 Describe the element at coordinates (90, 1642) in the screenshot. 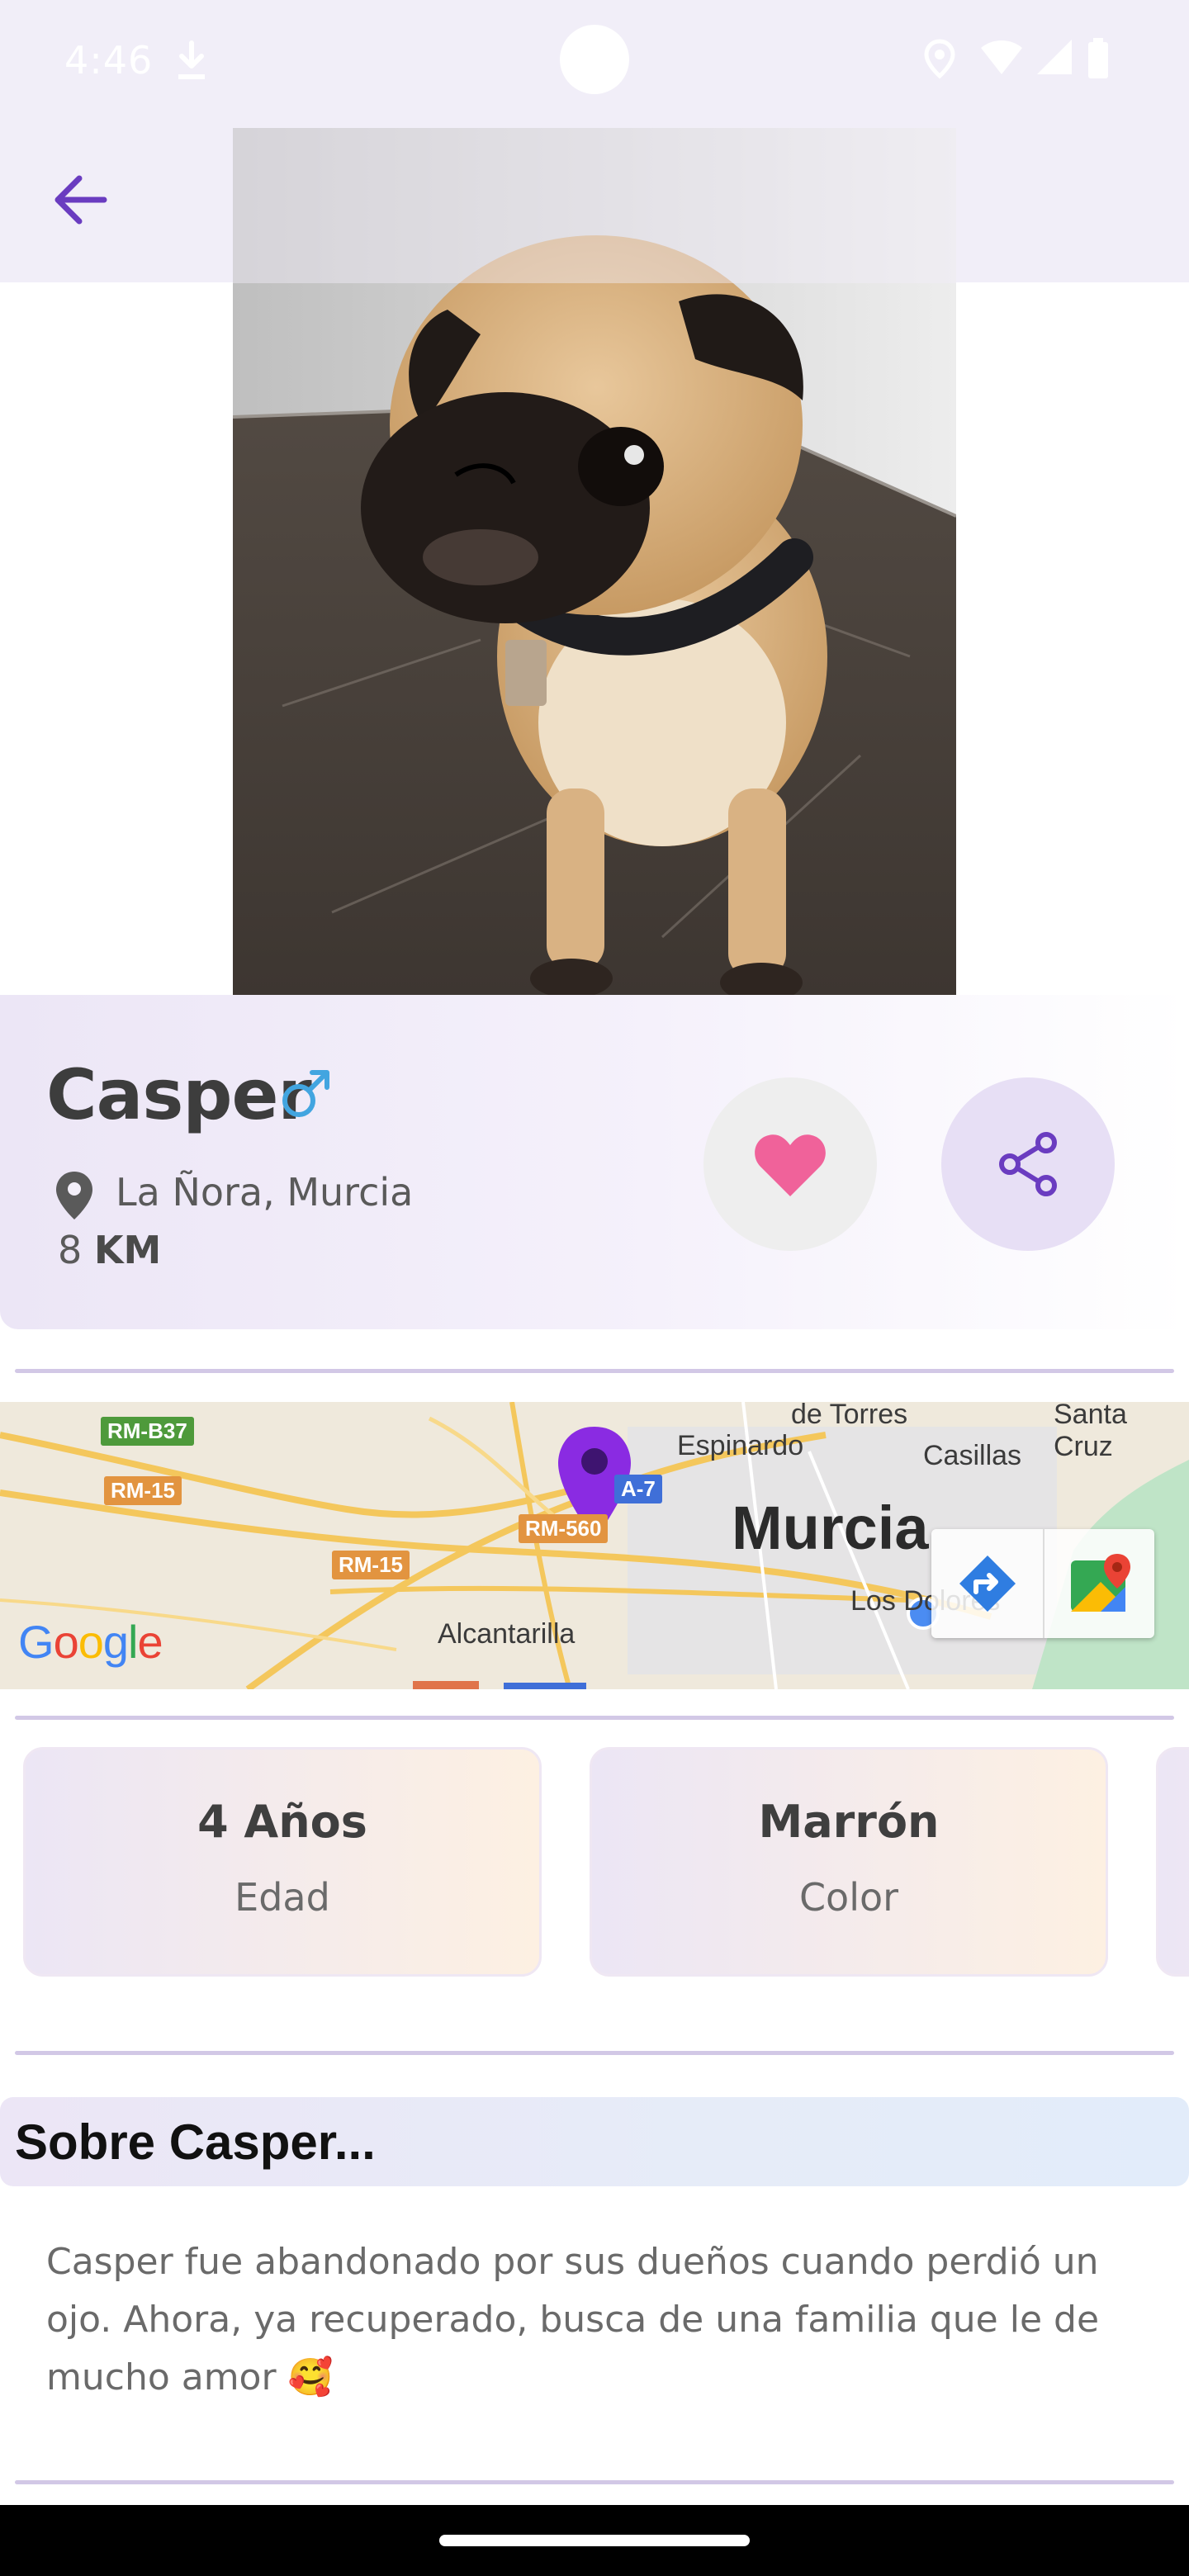

I see `google-logo: Google` at that location.